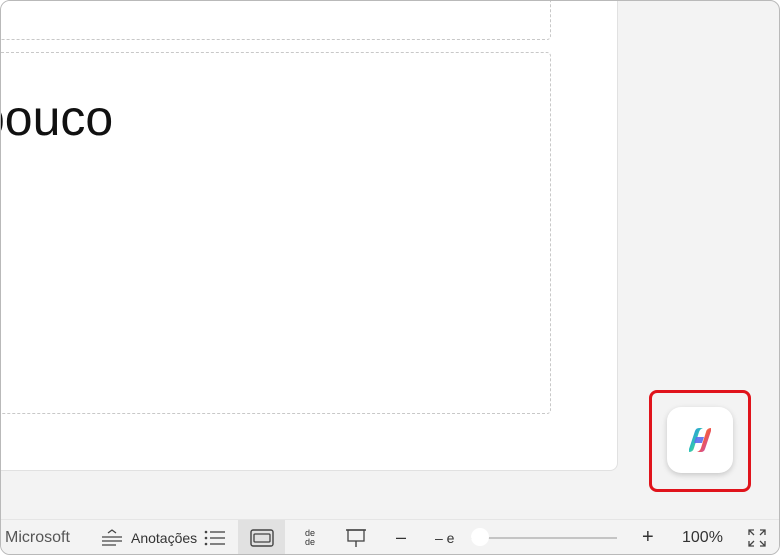  I want to click on reading-view-button: de de, so click(310, 537).